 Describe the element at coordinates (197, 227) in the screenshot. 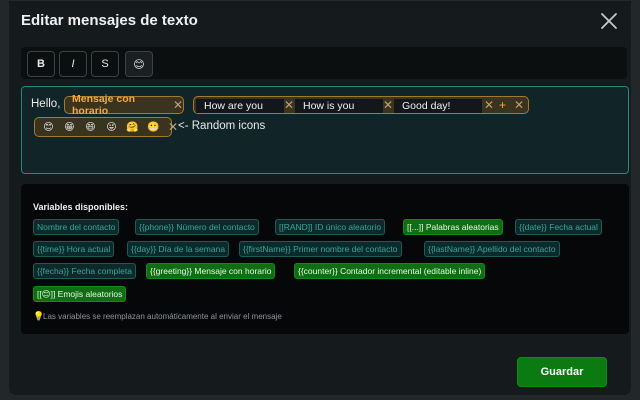

I see `variable-tag-phone: {{phone}} Número del contacto` at that location.